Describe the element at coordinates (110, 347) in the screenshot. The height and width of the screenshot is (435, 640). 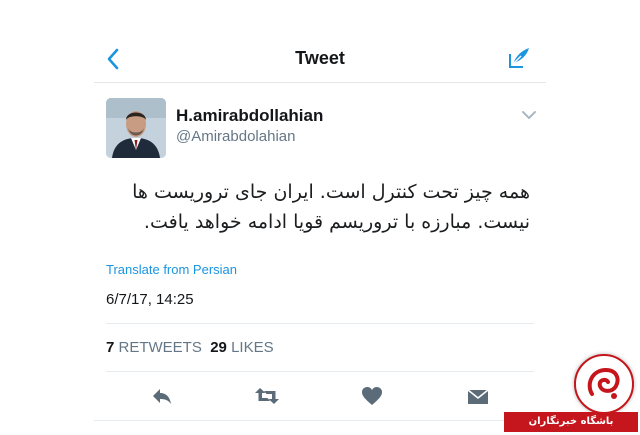
I see `retweets-count: 7` at that location.